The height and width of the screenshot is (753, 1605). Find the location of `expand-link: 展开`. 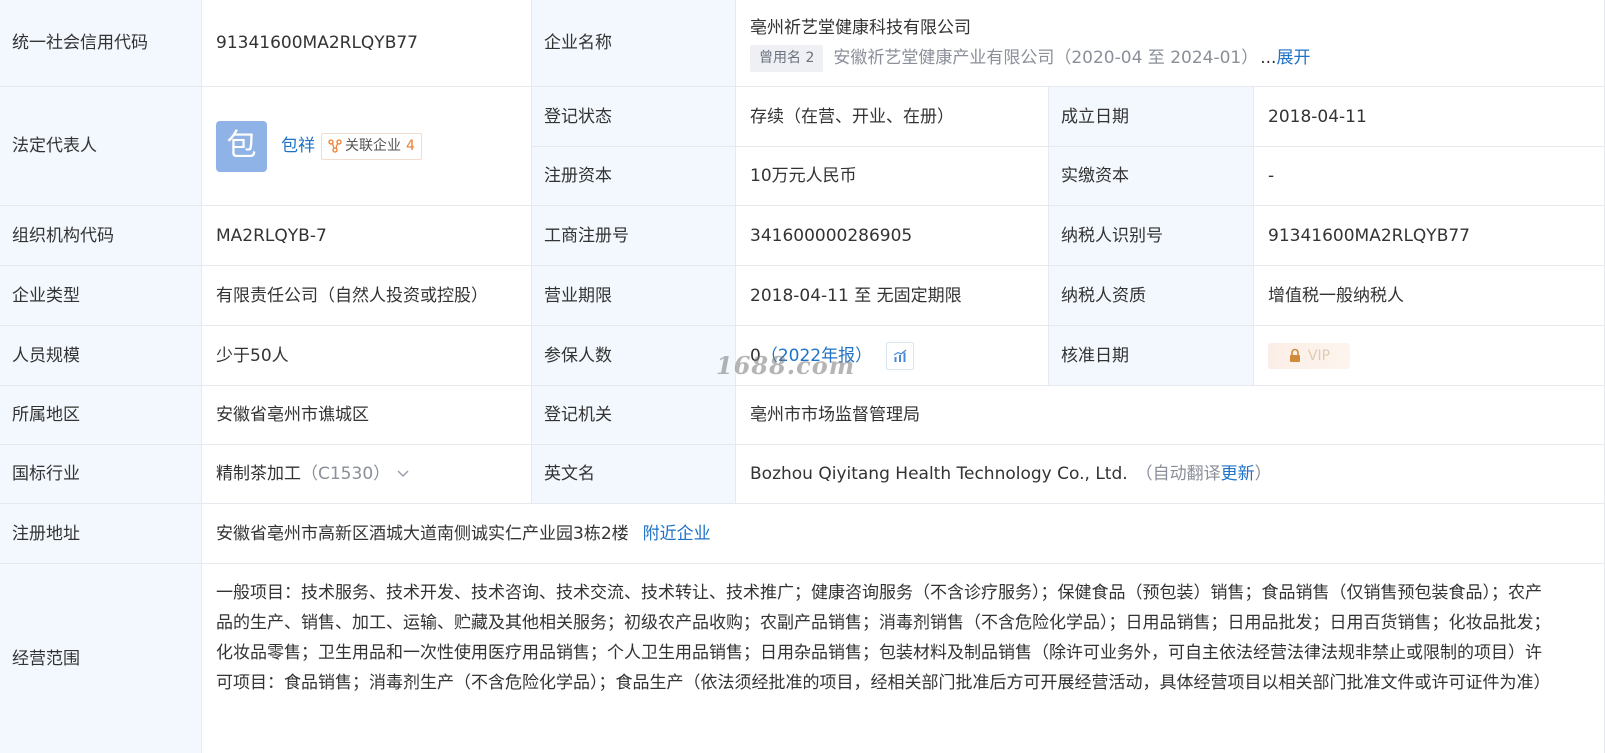

expand-link: 展开 is located at coordinates (1293, 58).